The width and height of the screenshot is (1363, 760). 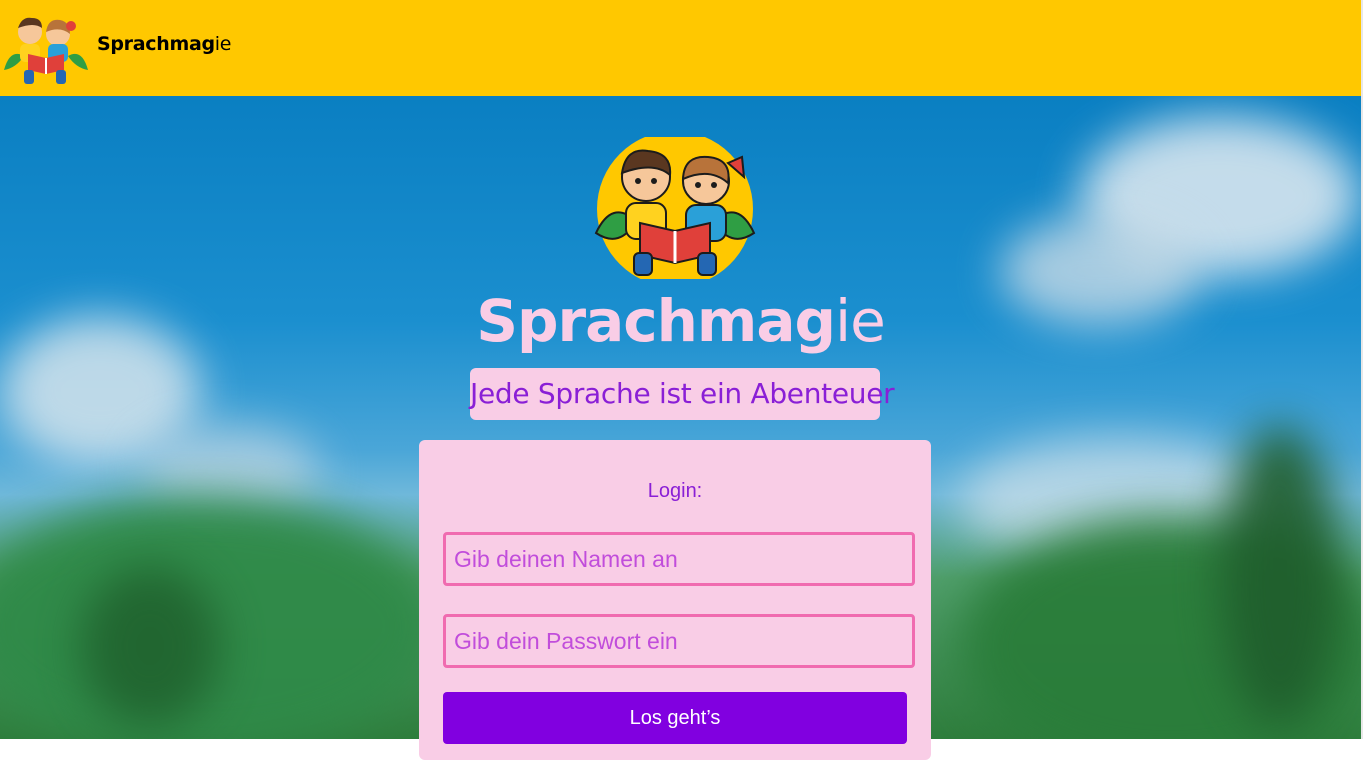 I want to click on hero-title-bold: Sprachmag, so click(x=656, y=321).